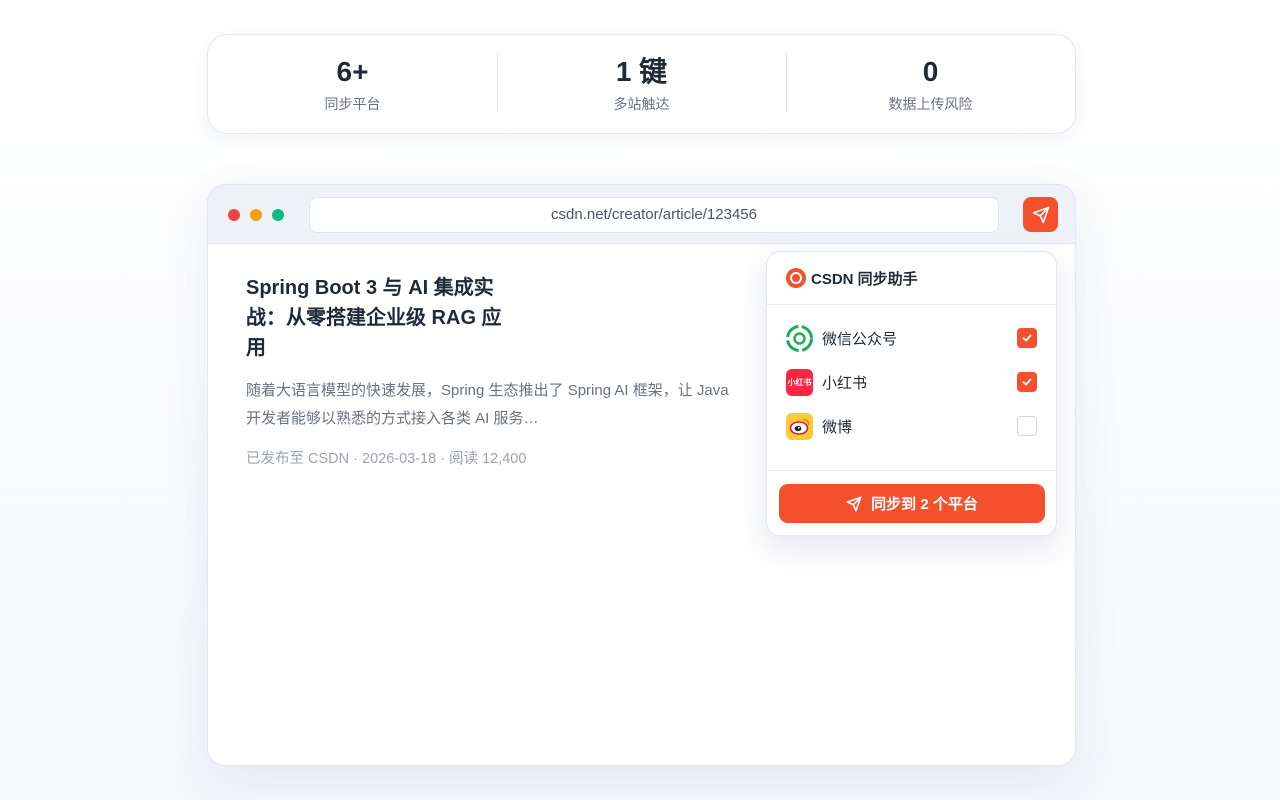 The image size is (1280, 800). What do you see at coordinates (352, 71) in the screenshot?
I see `stat-value: 6+` at bounding box center [352, 71].